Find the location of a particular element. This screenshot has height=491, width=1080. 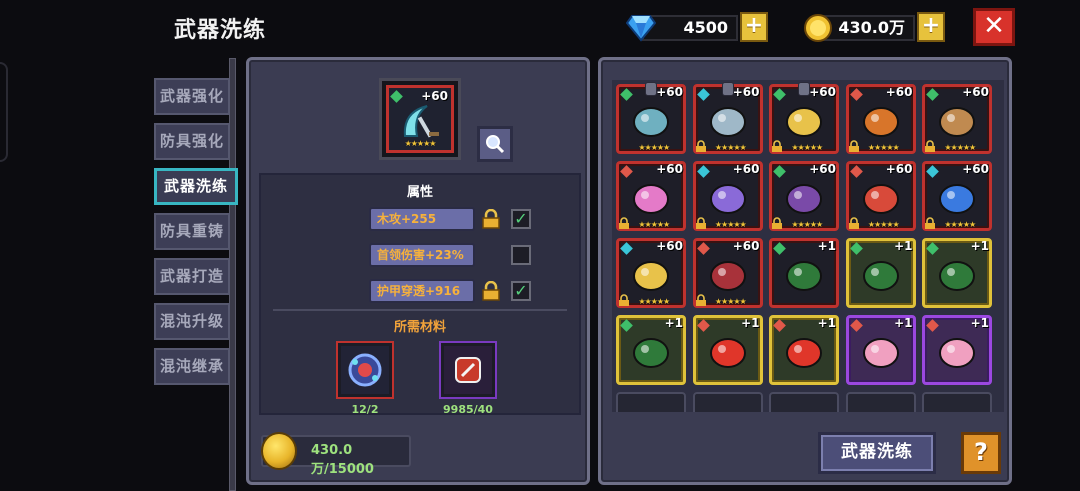

weapon-level: +60 is located at coordinates (434, 96).